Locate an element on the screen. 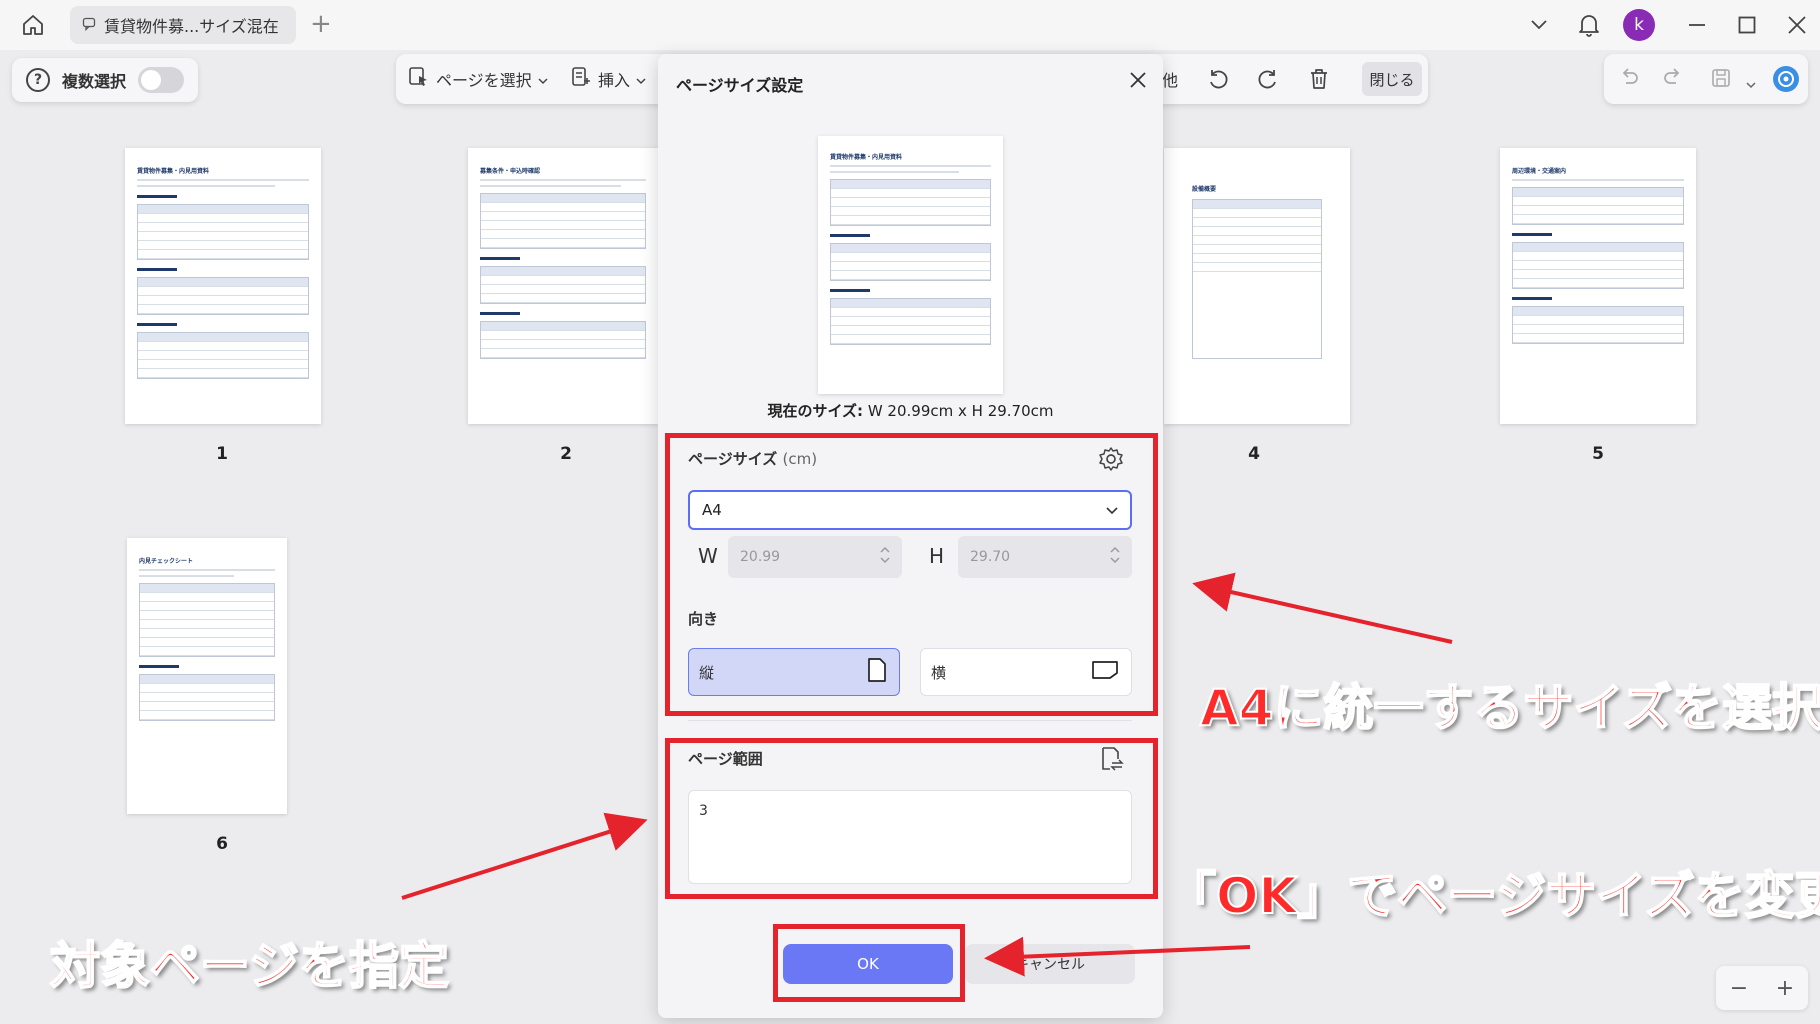 This screenshot has height=1024, width=1820. thumbnail-title: 周辺環境・交通案内 is located at coordinates (1539, 171).